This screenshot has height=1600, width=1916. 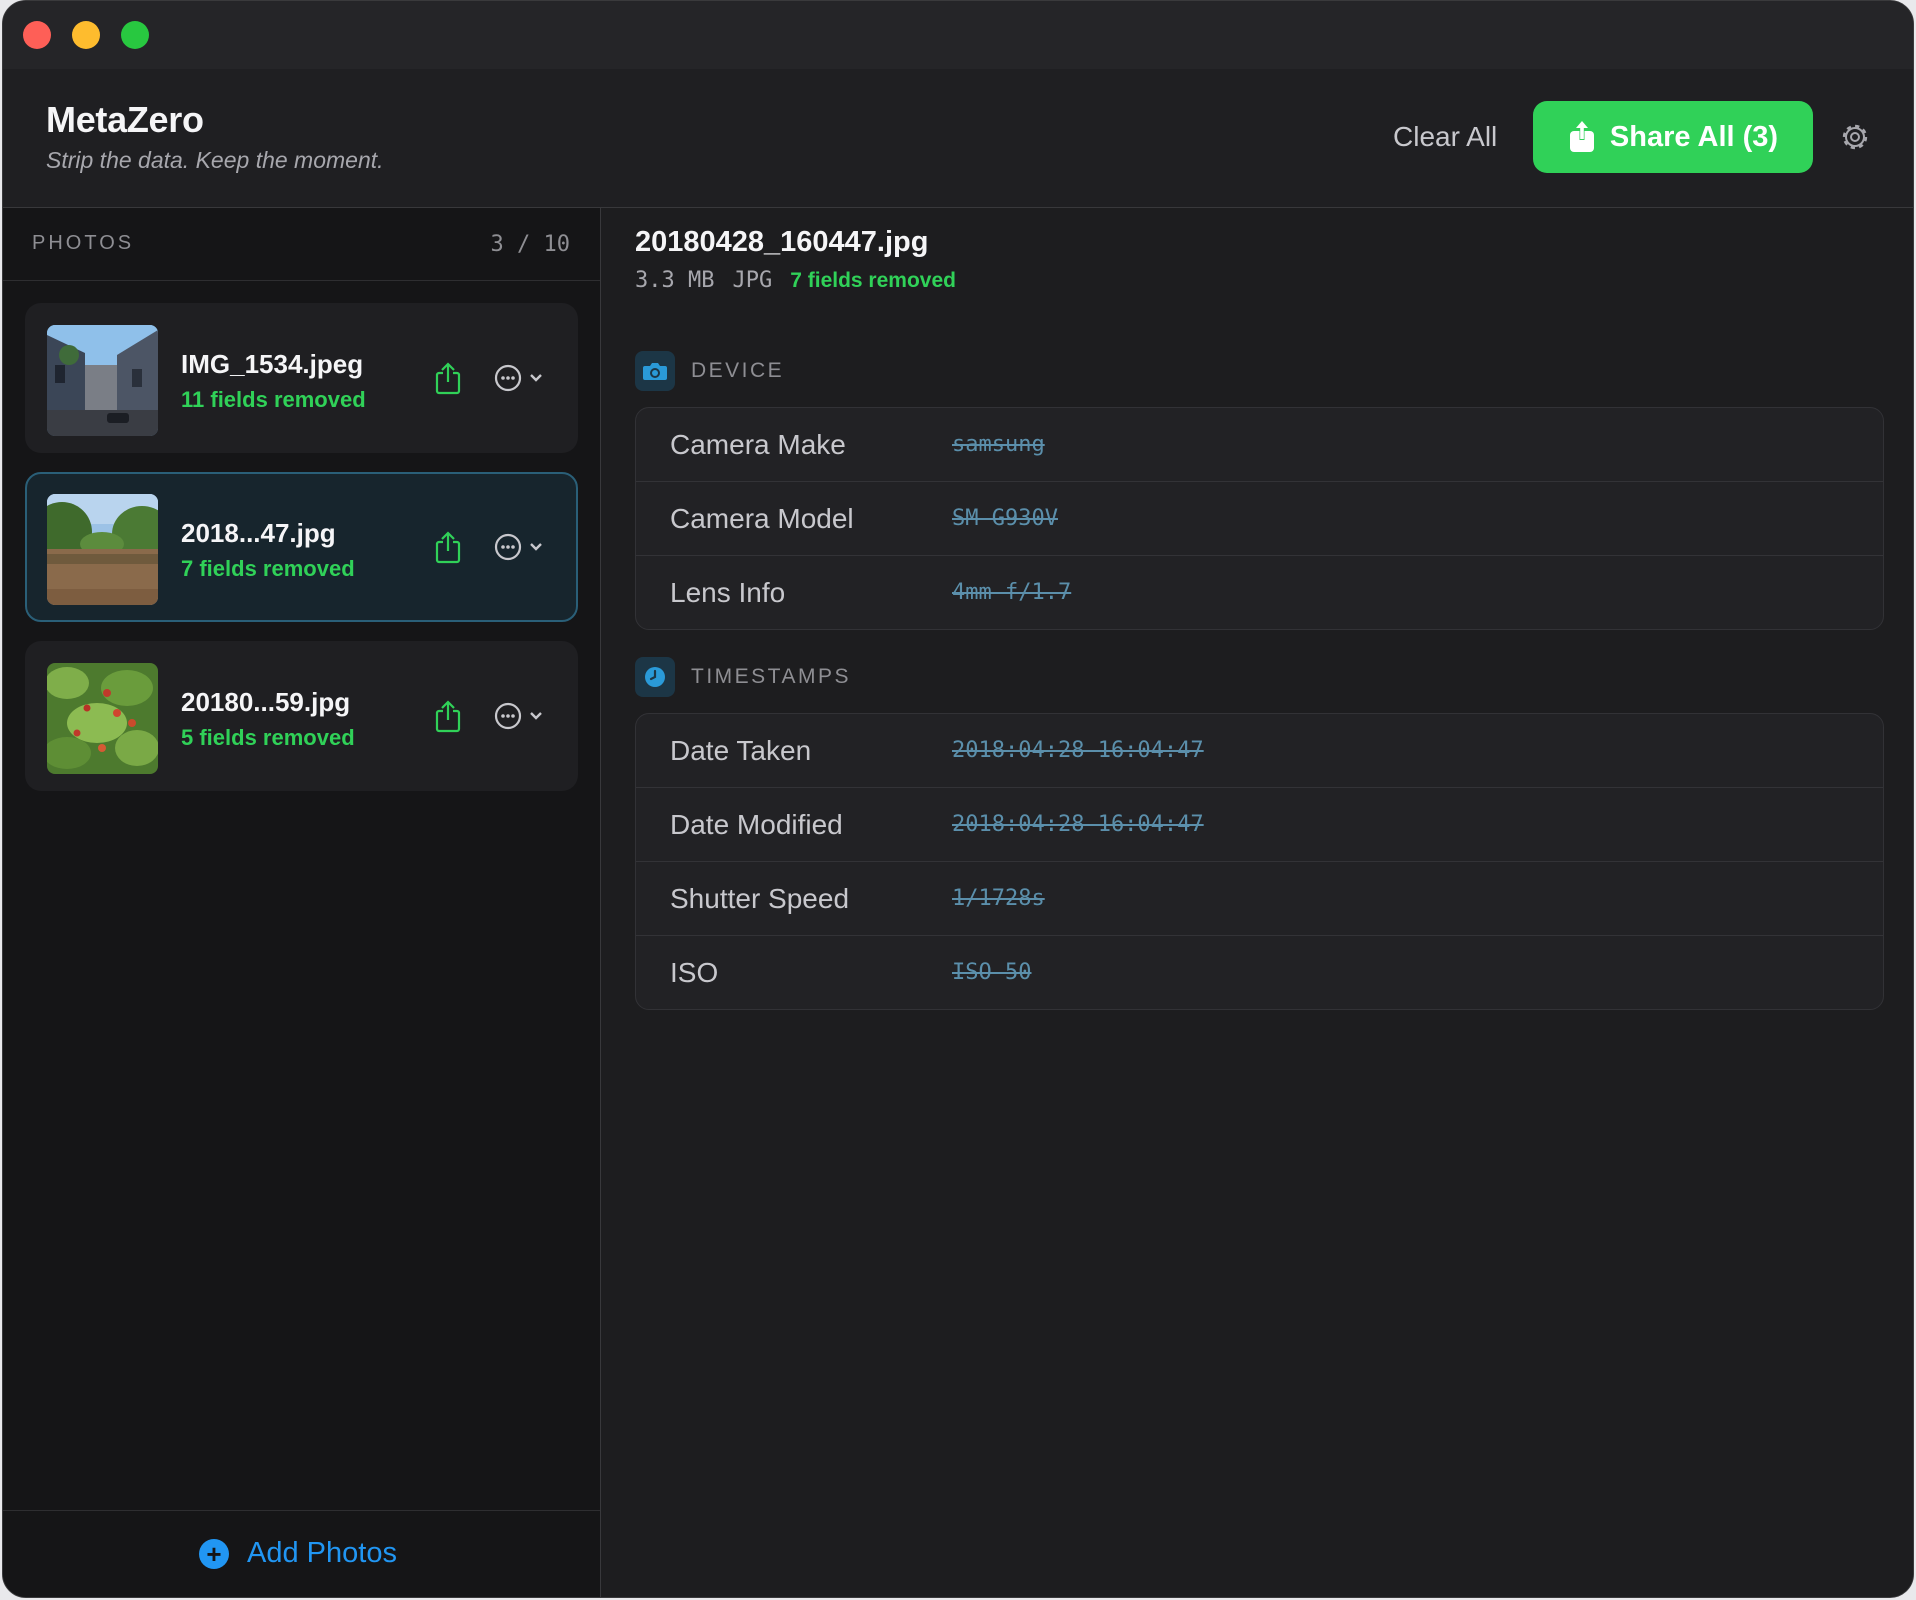 What do you see at coordinates (266, 702) in the screenshot?
I see `photo-name: 20180...59.jpg` at bounding box center [266, 702].